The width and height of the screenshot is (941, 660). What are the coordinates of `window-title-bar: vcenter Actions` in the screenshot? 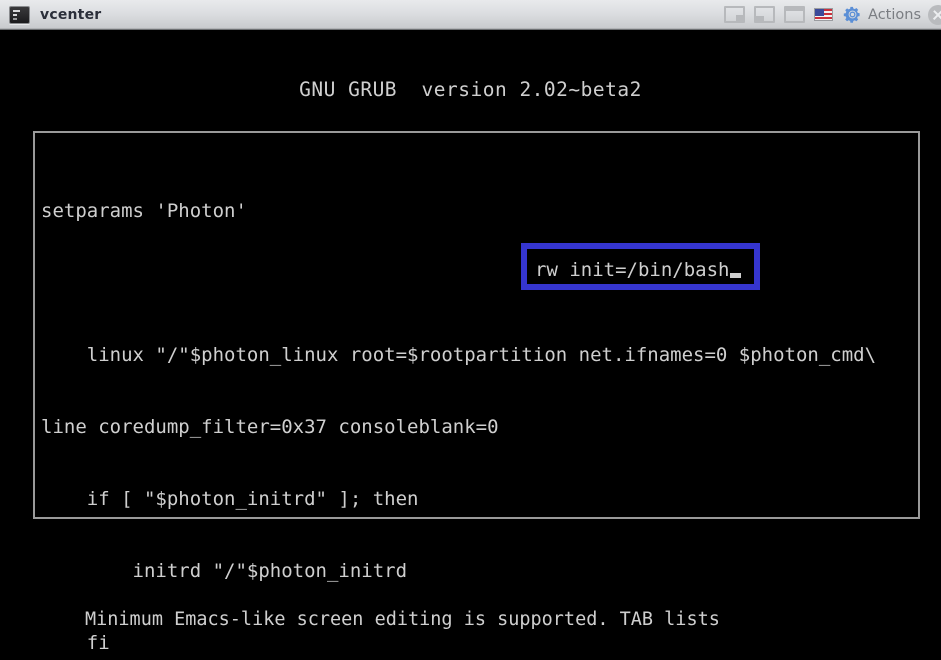 It's located at (470, 15).